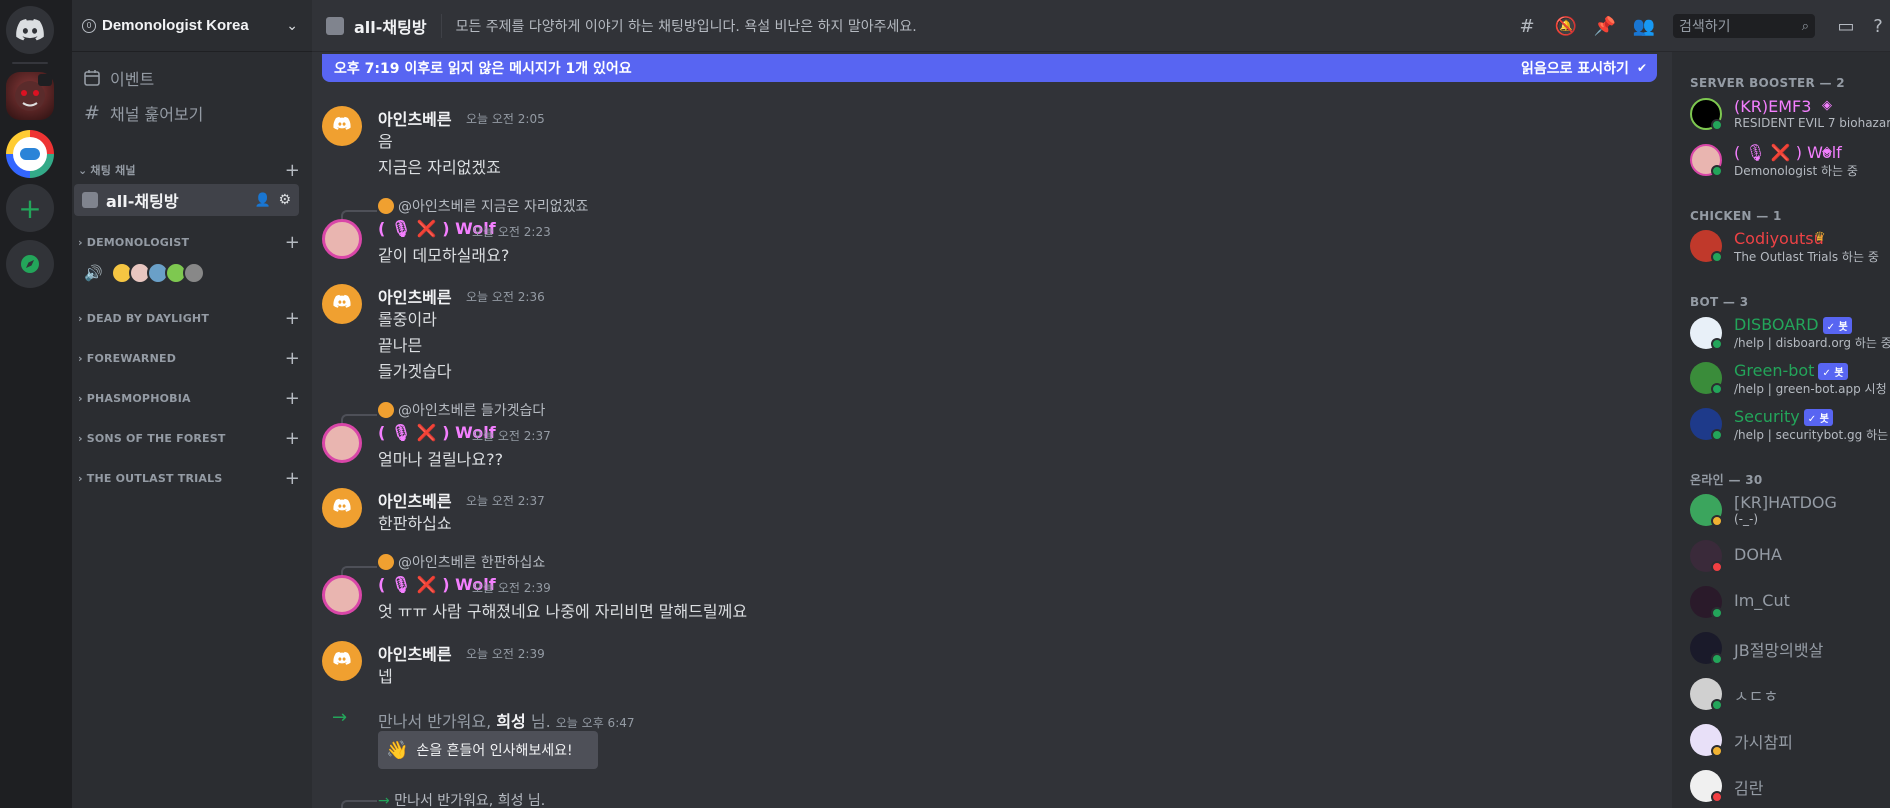  What do you see at coordinates (192, 398) in the screenshot?
I see `category-phasmophobia: › PHASMOPHOBIA +` at bounding box center [192, 398].